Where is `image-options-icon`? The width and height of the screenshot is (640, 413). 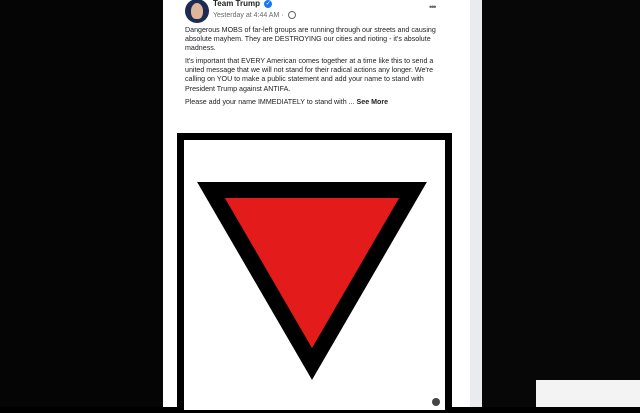
image-options-icon is located at coordinates (436, 402).